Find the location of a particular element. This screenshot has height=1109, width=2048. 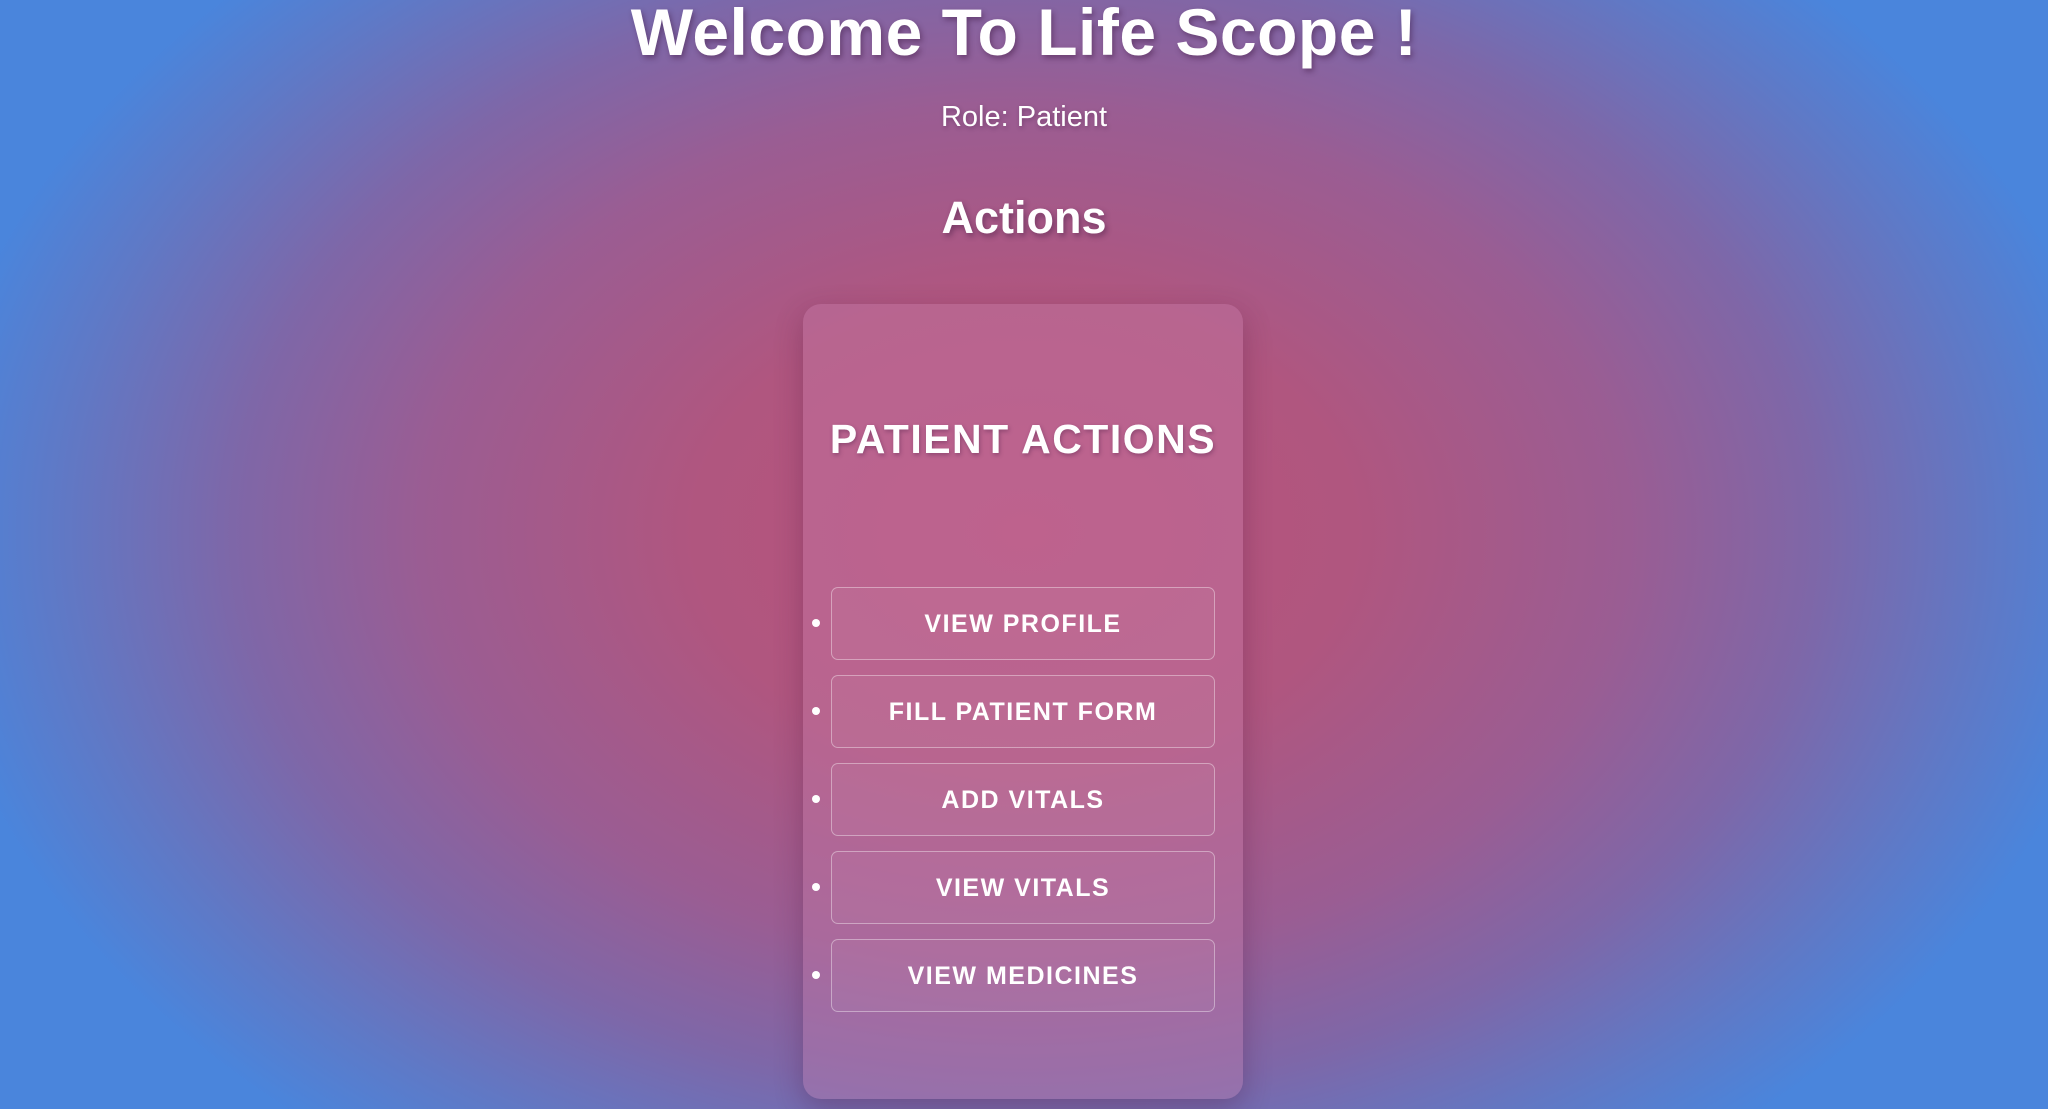

actions-heading: Actions is located at coordinates (1024, 217).